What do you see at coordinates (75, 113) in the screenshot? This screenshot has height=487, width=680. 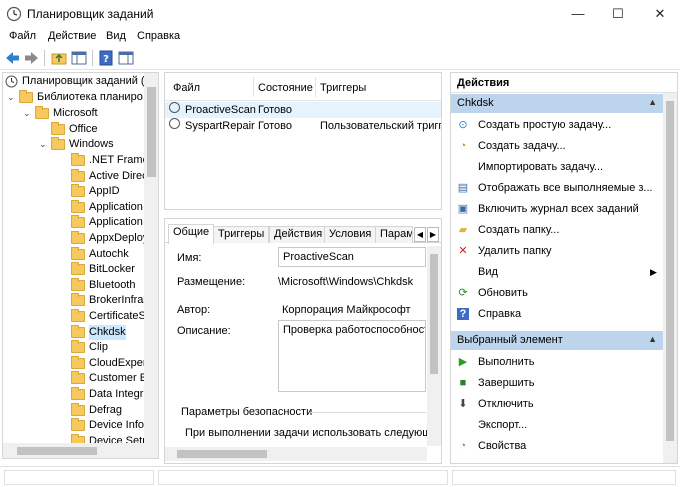 I see `tree-item-label: Microsoft` at bounding box center [75, 113].